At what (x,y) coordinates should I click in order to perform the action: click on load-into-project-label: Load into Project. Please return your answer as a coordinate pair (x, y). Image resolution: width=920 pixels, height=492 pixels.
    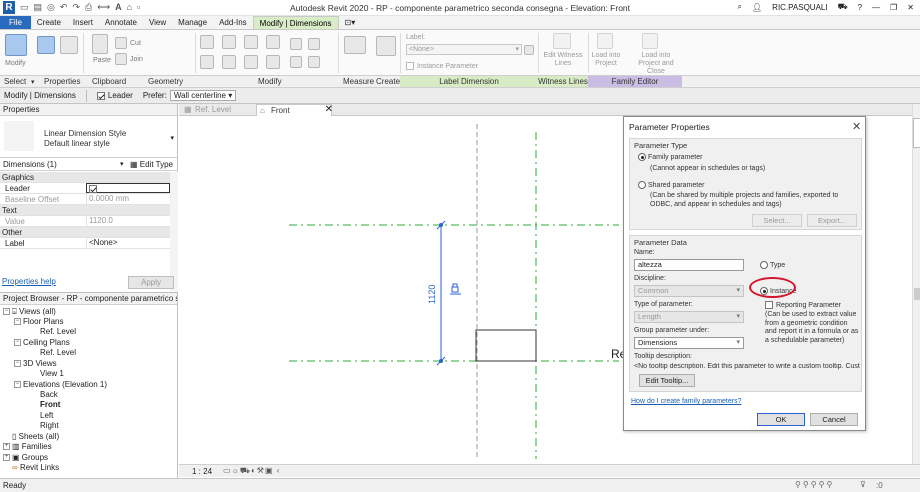
    Looking at the image, I should click on (606, 60).